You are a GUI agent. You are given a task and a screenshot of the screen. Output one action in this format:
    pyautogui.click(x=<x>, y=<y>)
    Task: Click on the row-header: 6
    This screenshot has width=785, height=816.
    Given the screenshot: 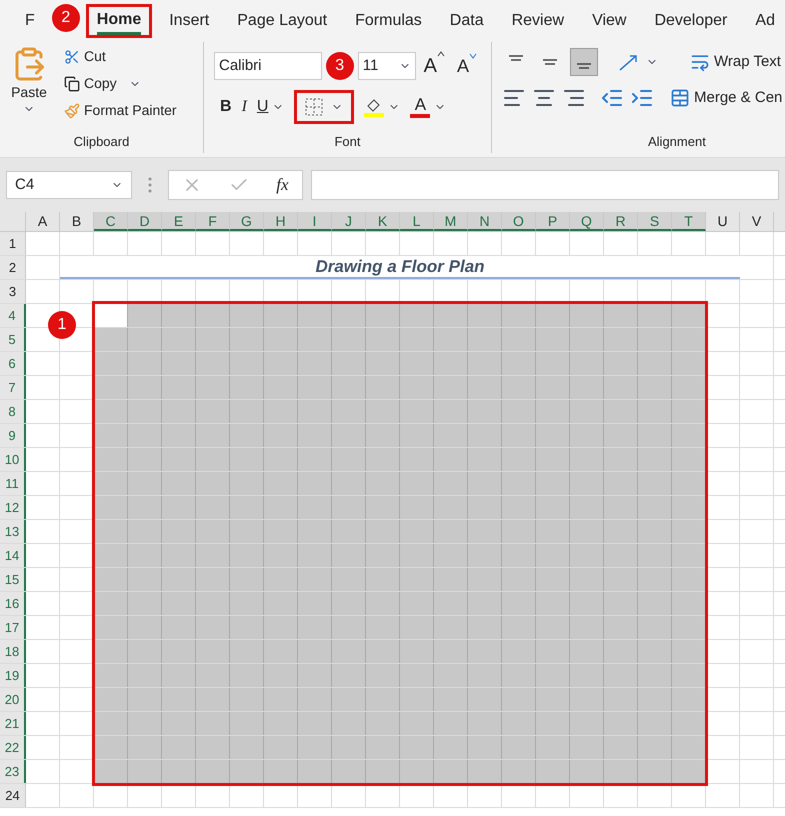 What is the action you would take?
    pyautogui.click(x=13, y=363)
    